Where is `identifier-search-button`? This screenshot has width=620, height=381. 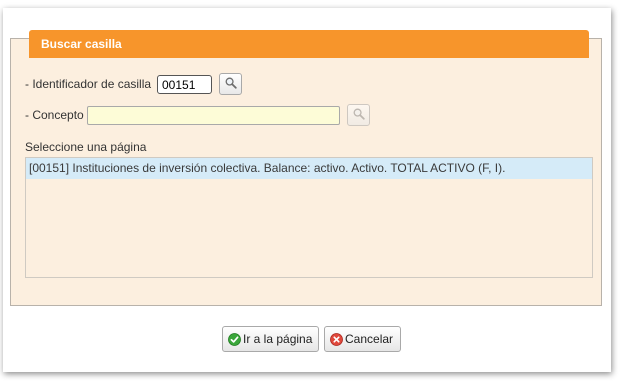
identifier-search-button is located at coordinates (230, 84).